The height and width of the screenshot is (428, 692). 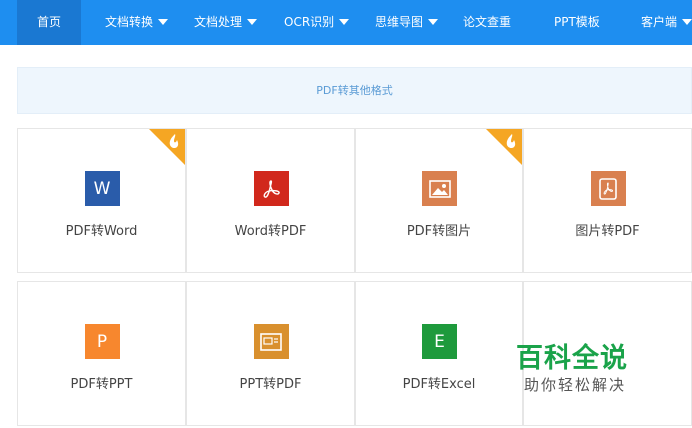 I want to click on nav-home-label: 首页, so click(x=48, y=22).